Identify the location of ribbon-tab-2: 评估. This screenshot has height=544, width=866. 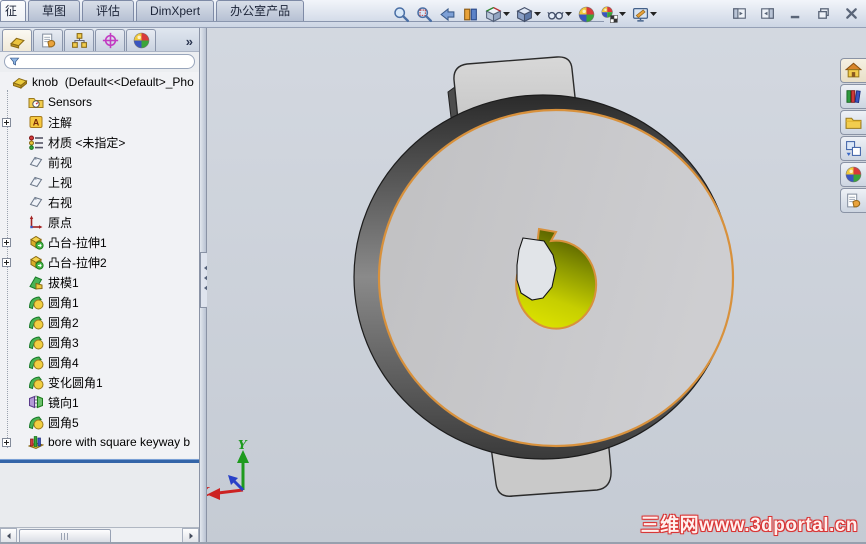
(108, 10).